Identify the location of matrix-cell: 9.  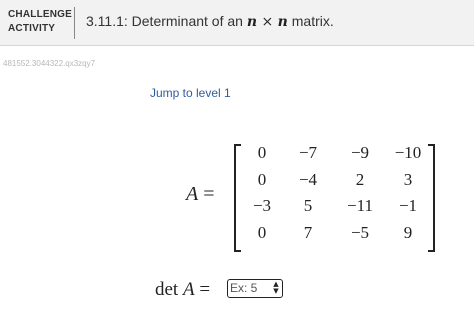
(408, 232).